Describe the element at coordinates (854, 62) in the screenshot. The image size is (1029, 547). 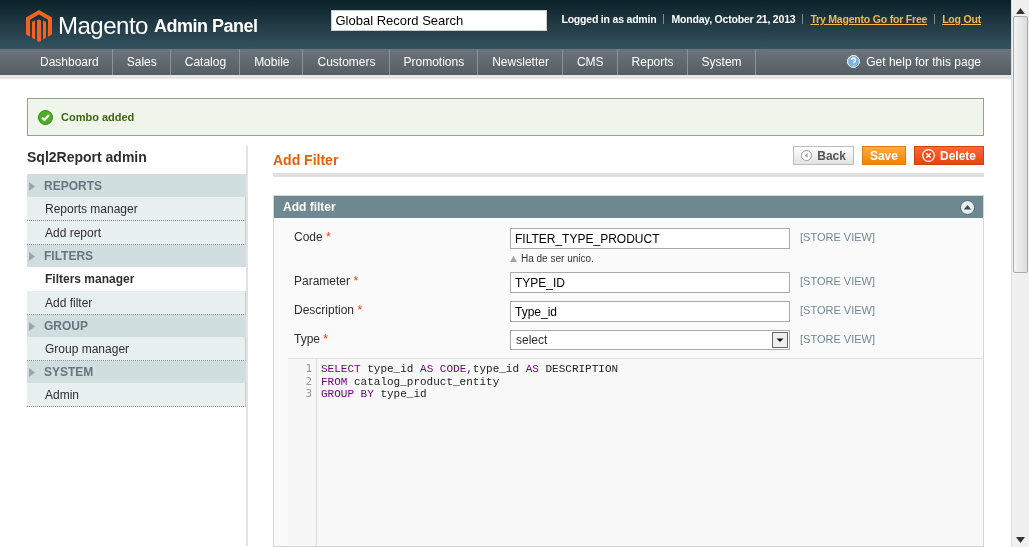
I see `help-icon` at that location.